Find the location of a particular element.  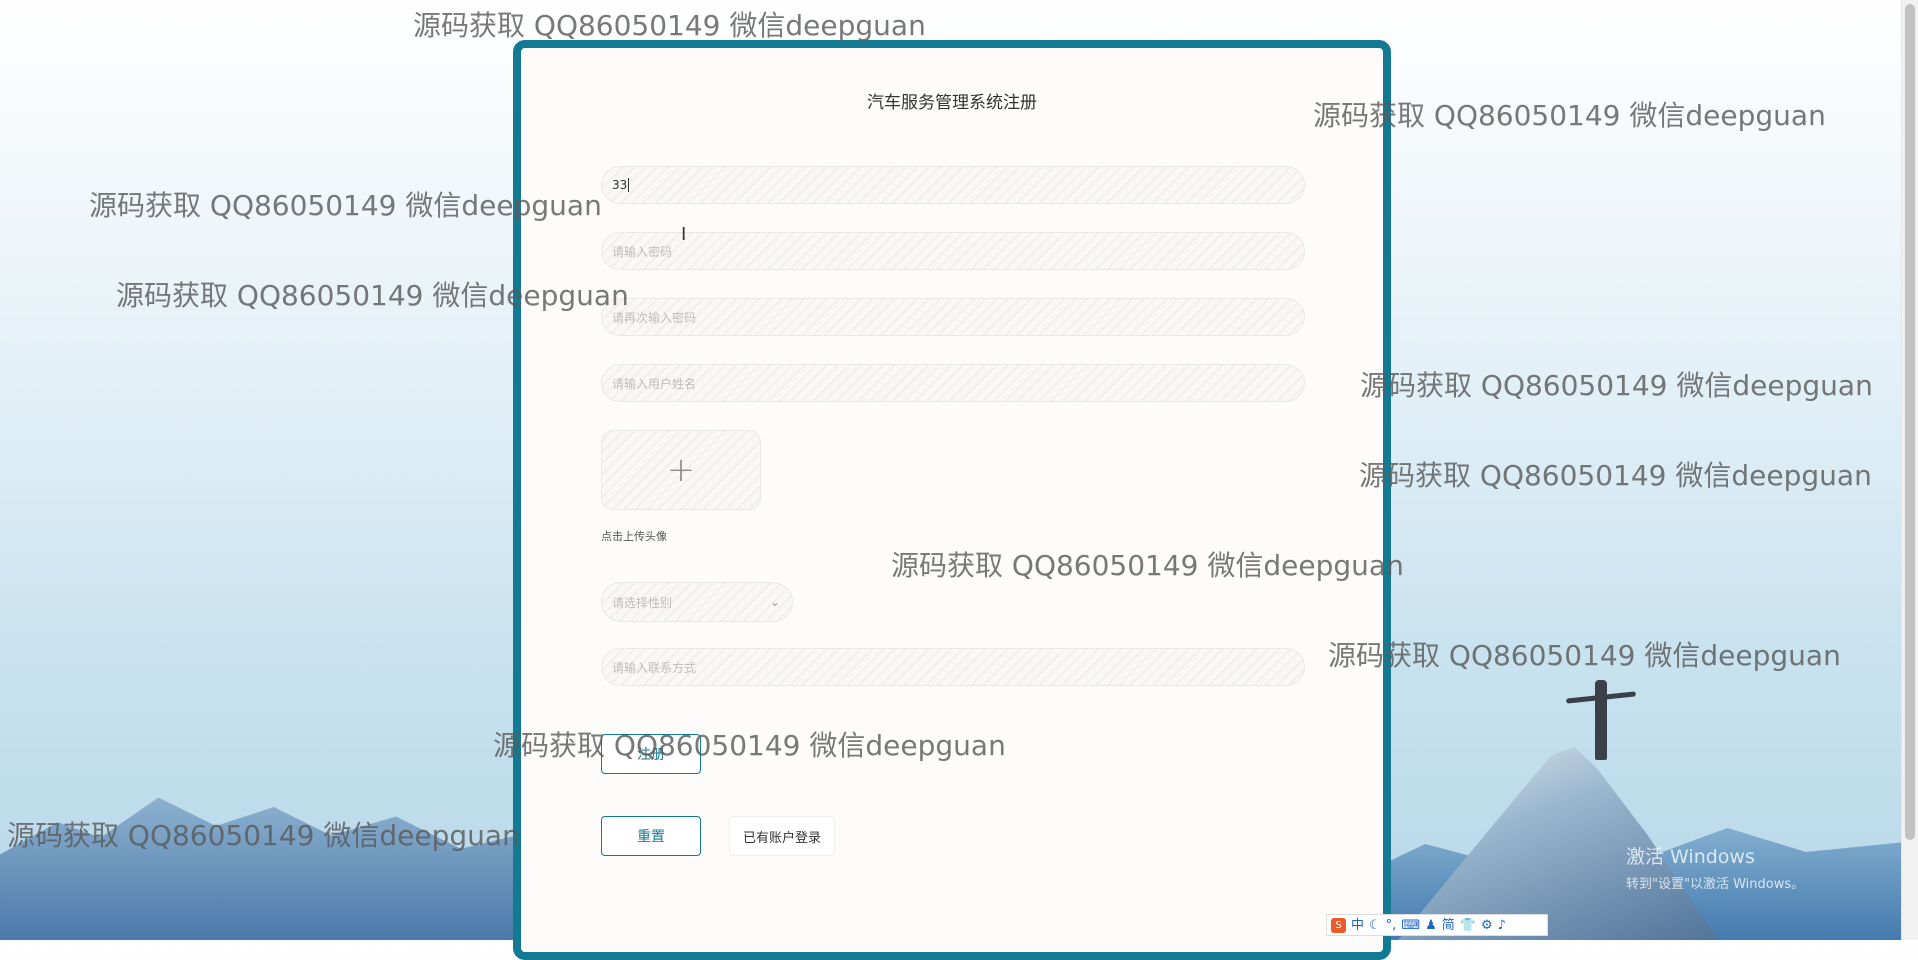

gender-select: 请选择性别 ⌄ is located at coordinates (697, 602).